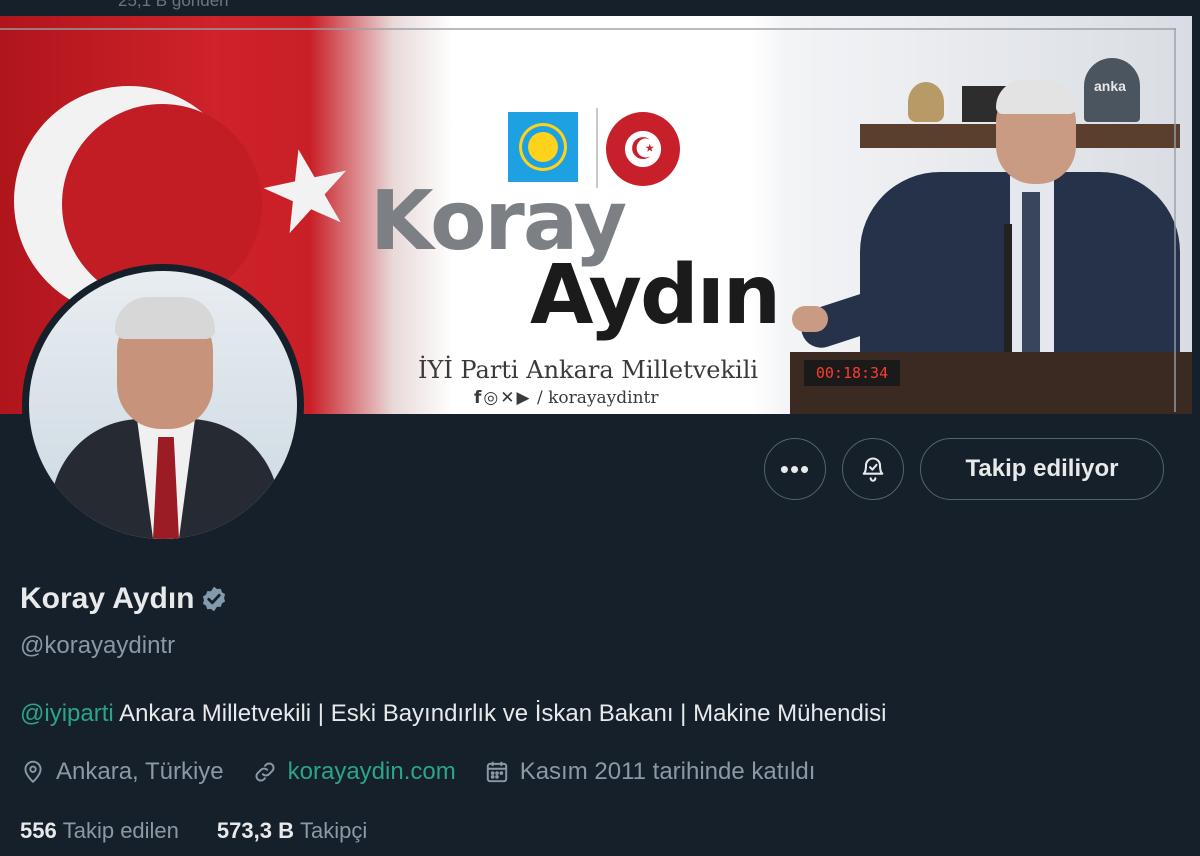 This screenshot has width=1200, height=856. Describe the element at coordinates (600, 8) in the screenshot. I see `top-header: 25,1 B gönderi` at that location.